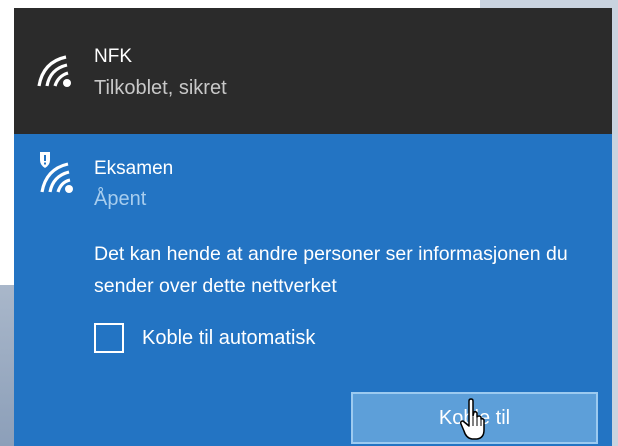 The width and height of the screenshot is (618, 446). Describe the element at coordinates (113, 56) in the screenshot. I see `network-name: NFK` at that location.